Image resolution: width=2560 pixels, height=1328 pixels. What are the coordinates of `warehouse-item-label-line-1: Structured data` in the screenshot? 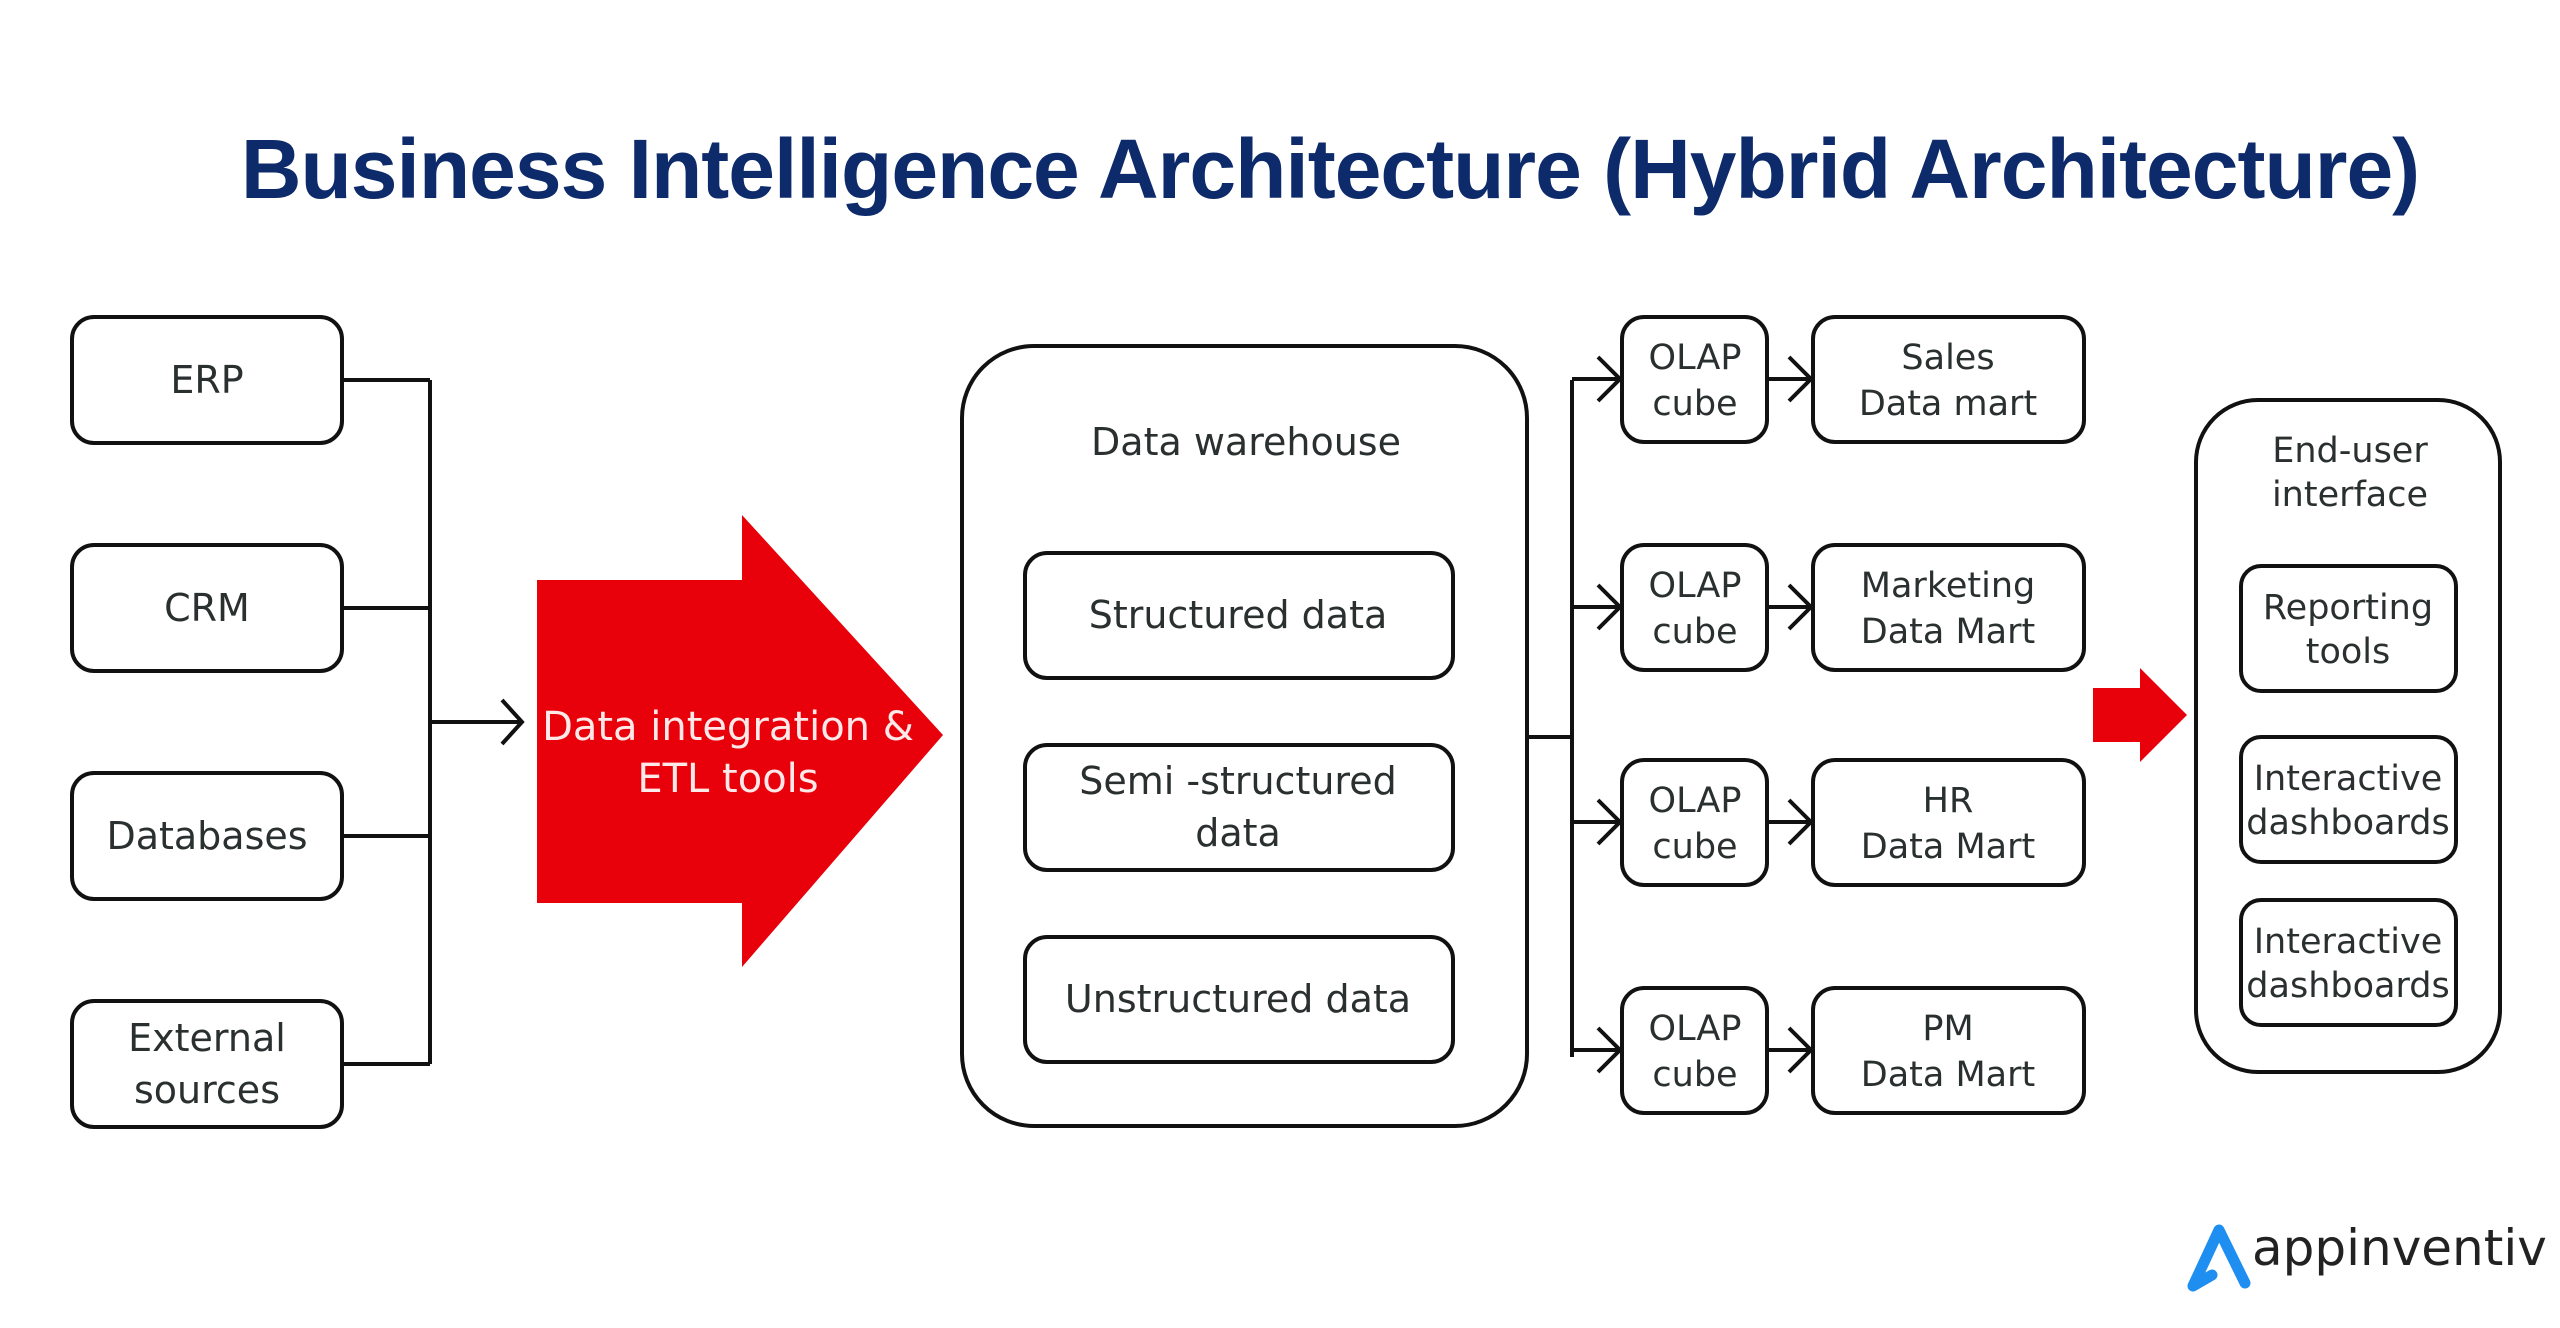 It's located at (1238, 615).